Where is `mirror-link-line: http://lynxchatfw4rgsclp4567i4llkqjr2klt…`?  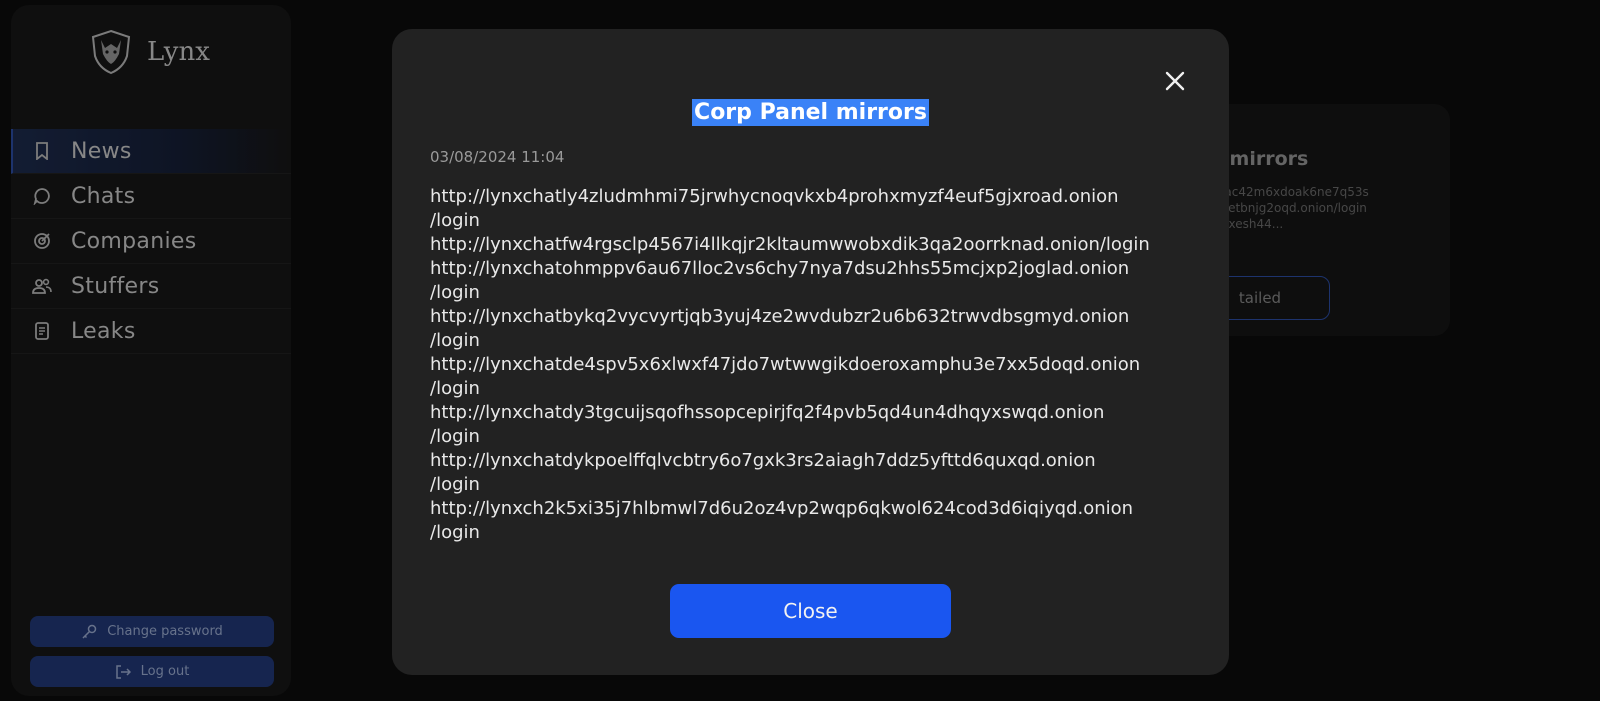 mirror-link-line: http://lynxchatfw4rgsclp4567i4llkqjr2klt… is located at coordinates (790, 244).